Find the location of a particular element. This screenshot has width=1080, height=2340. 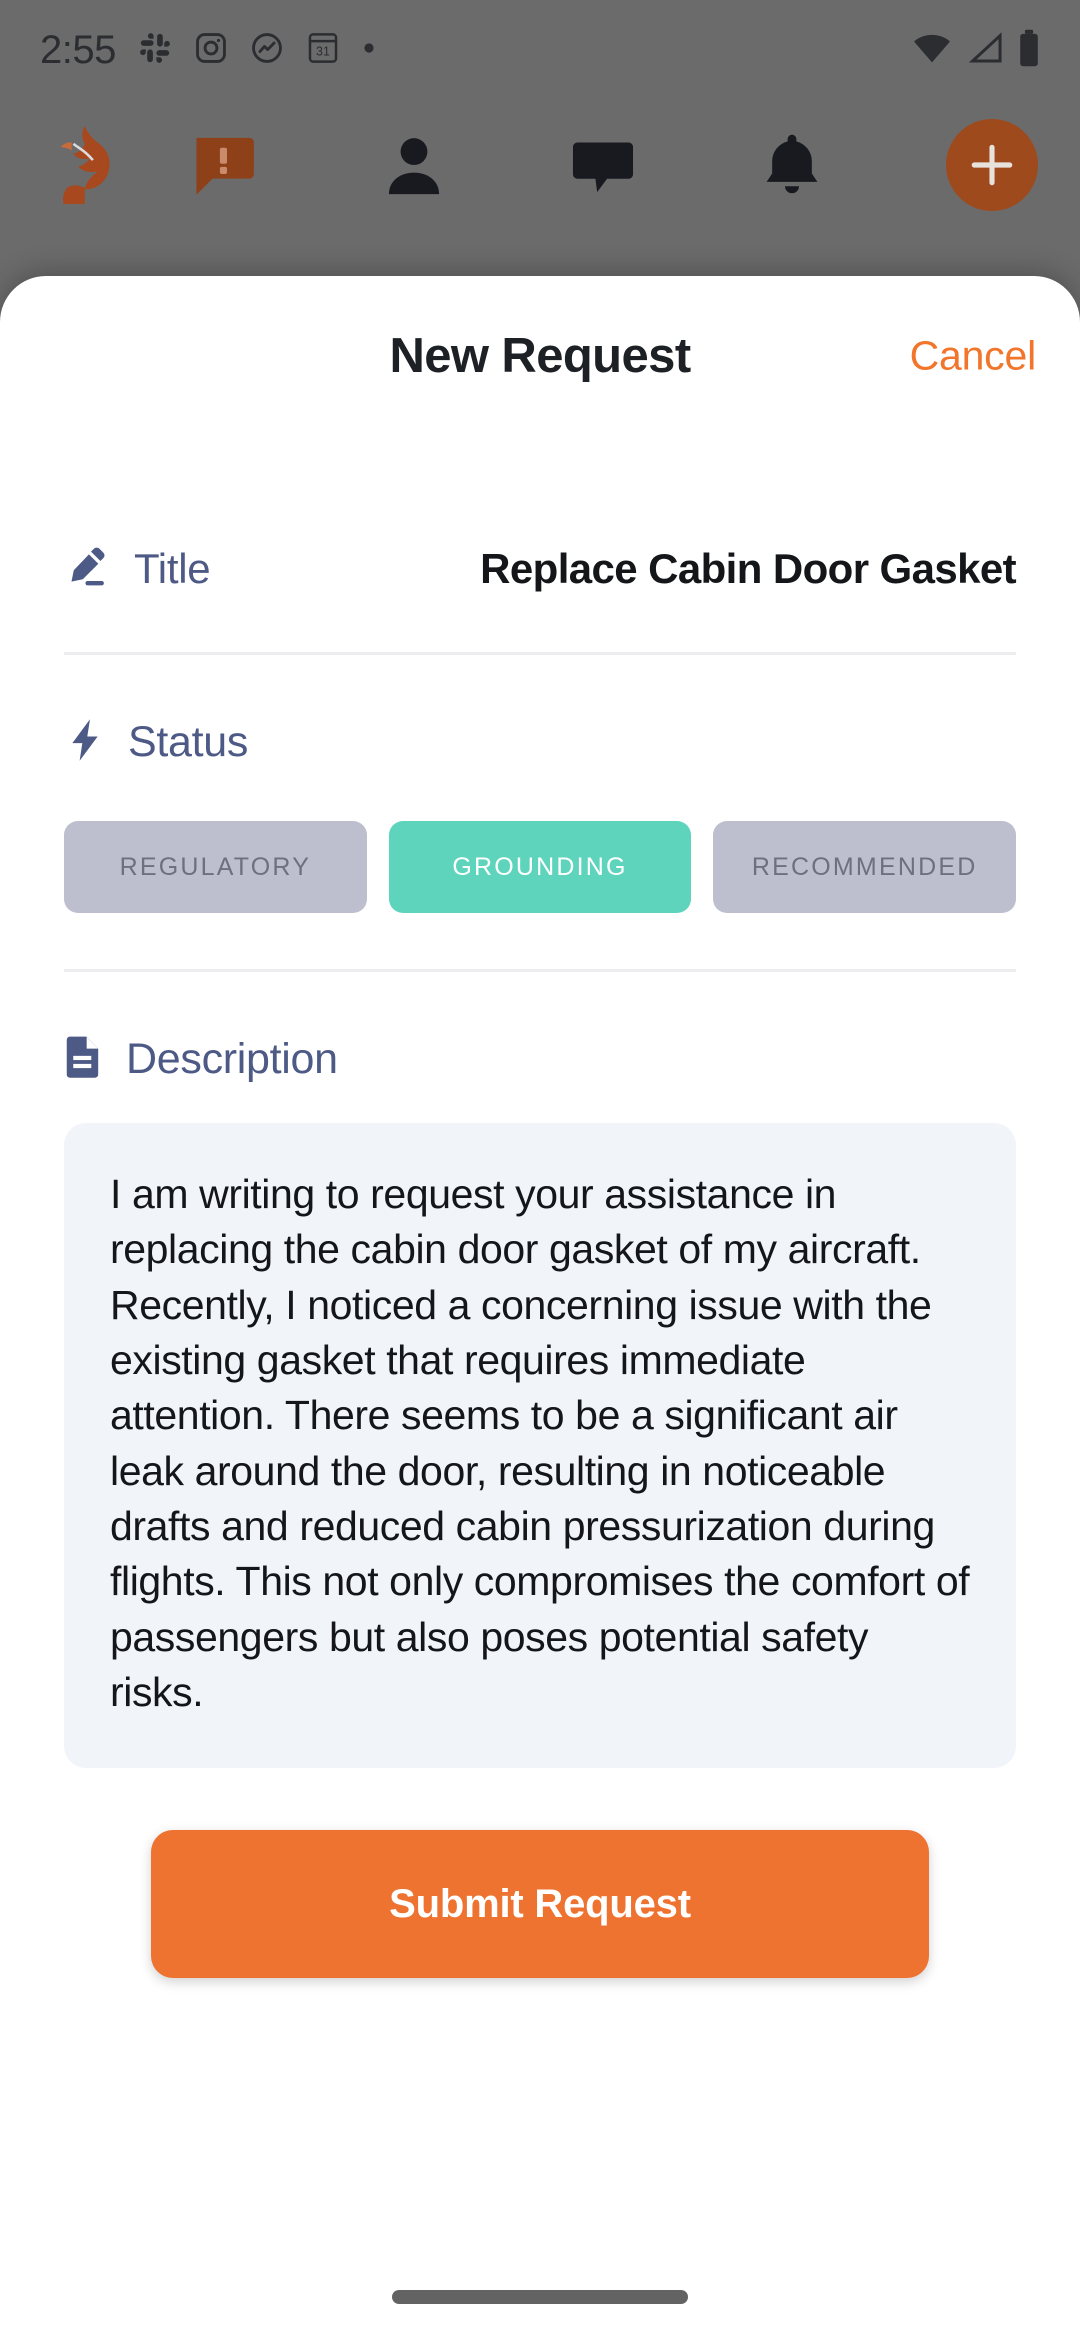

status-bar-left: 2:55 31 is located at coordinates (208, 50).